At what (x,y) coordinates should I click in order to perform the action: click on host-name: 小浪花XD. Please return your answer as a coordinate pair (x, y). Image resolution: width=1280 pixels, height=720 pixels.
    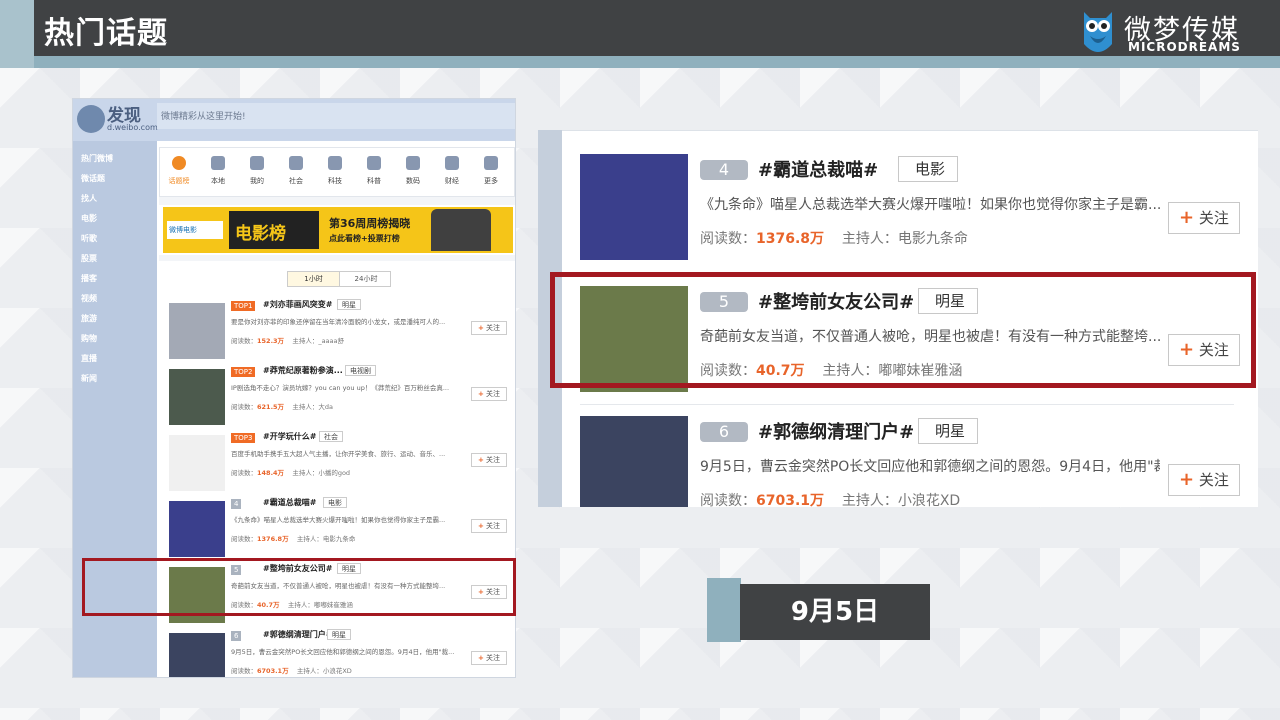
    Looking at the image, I should click on (337, 671).